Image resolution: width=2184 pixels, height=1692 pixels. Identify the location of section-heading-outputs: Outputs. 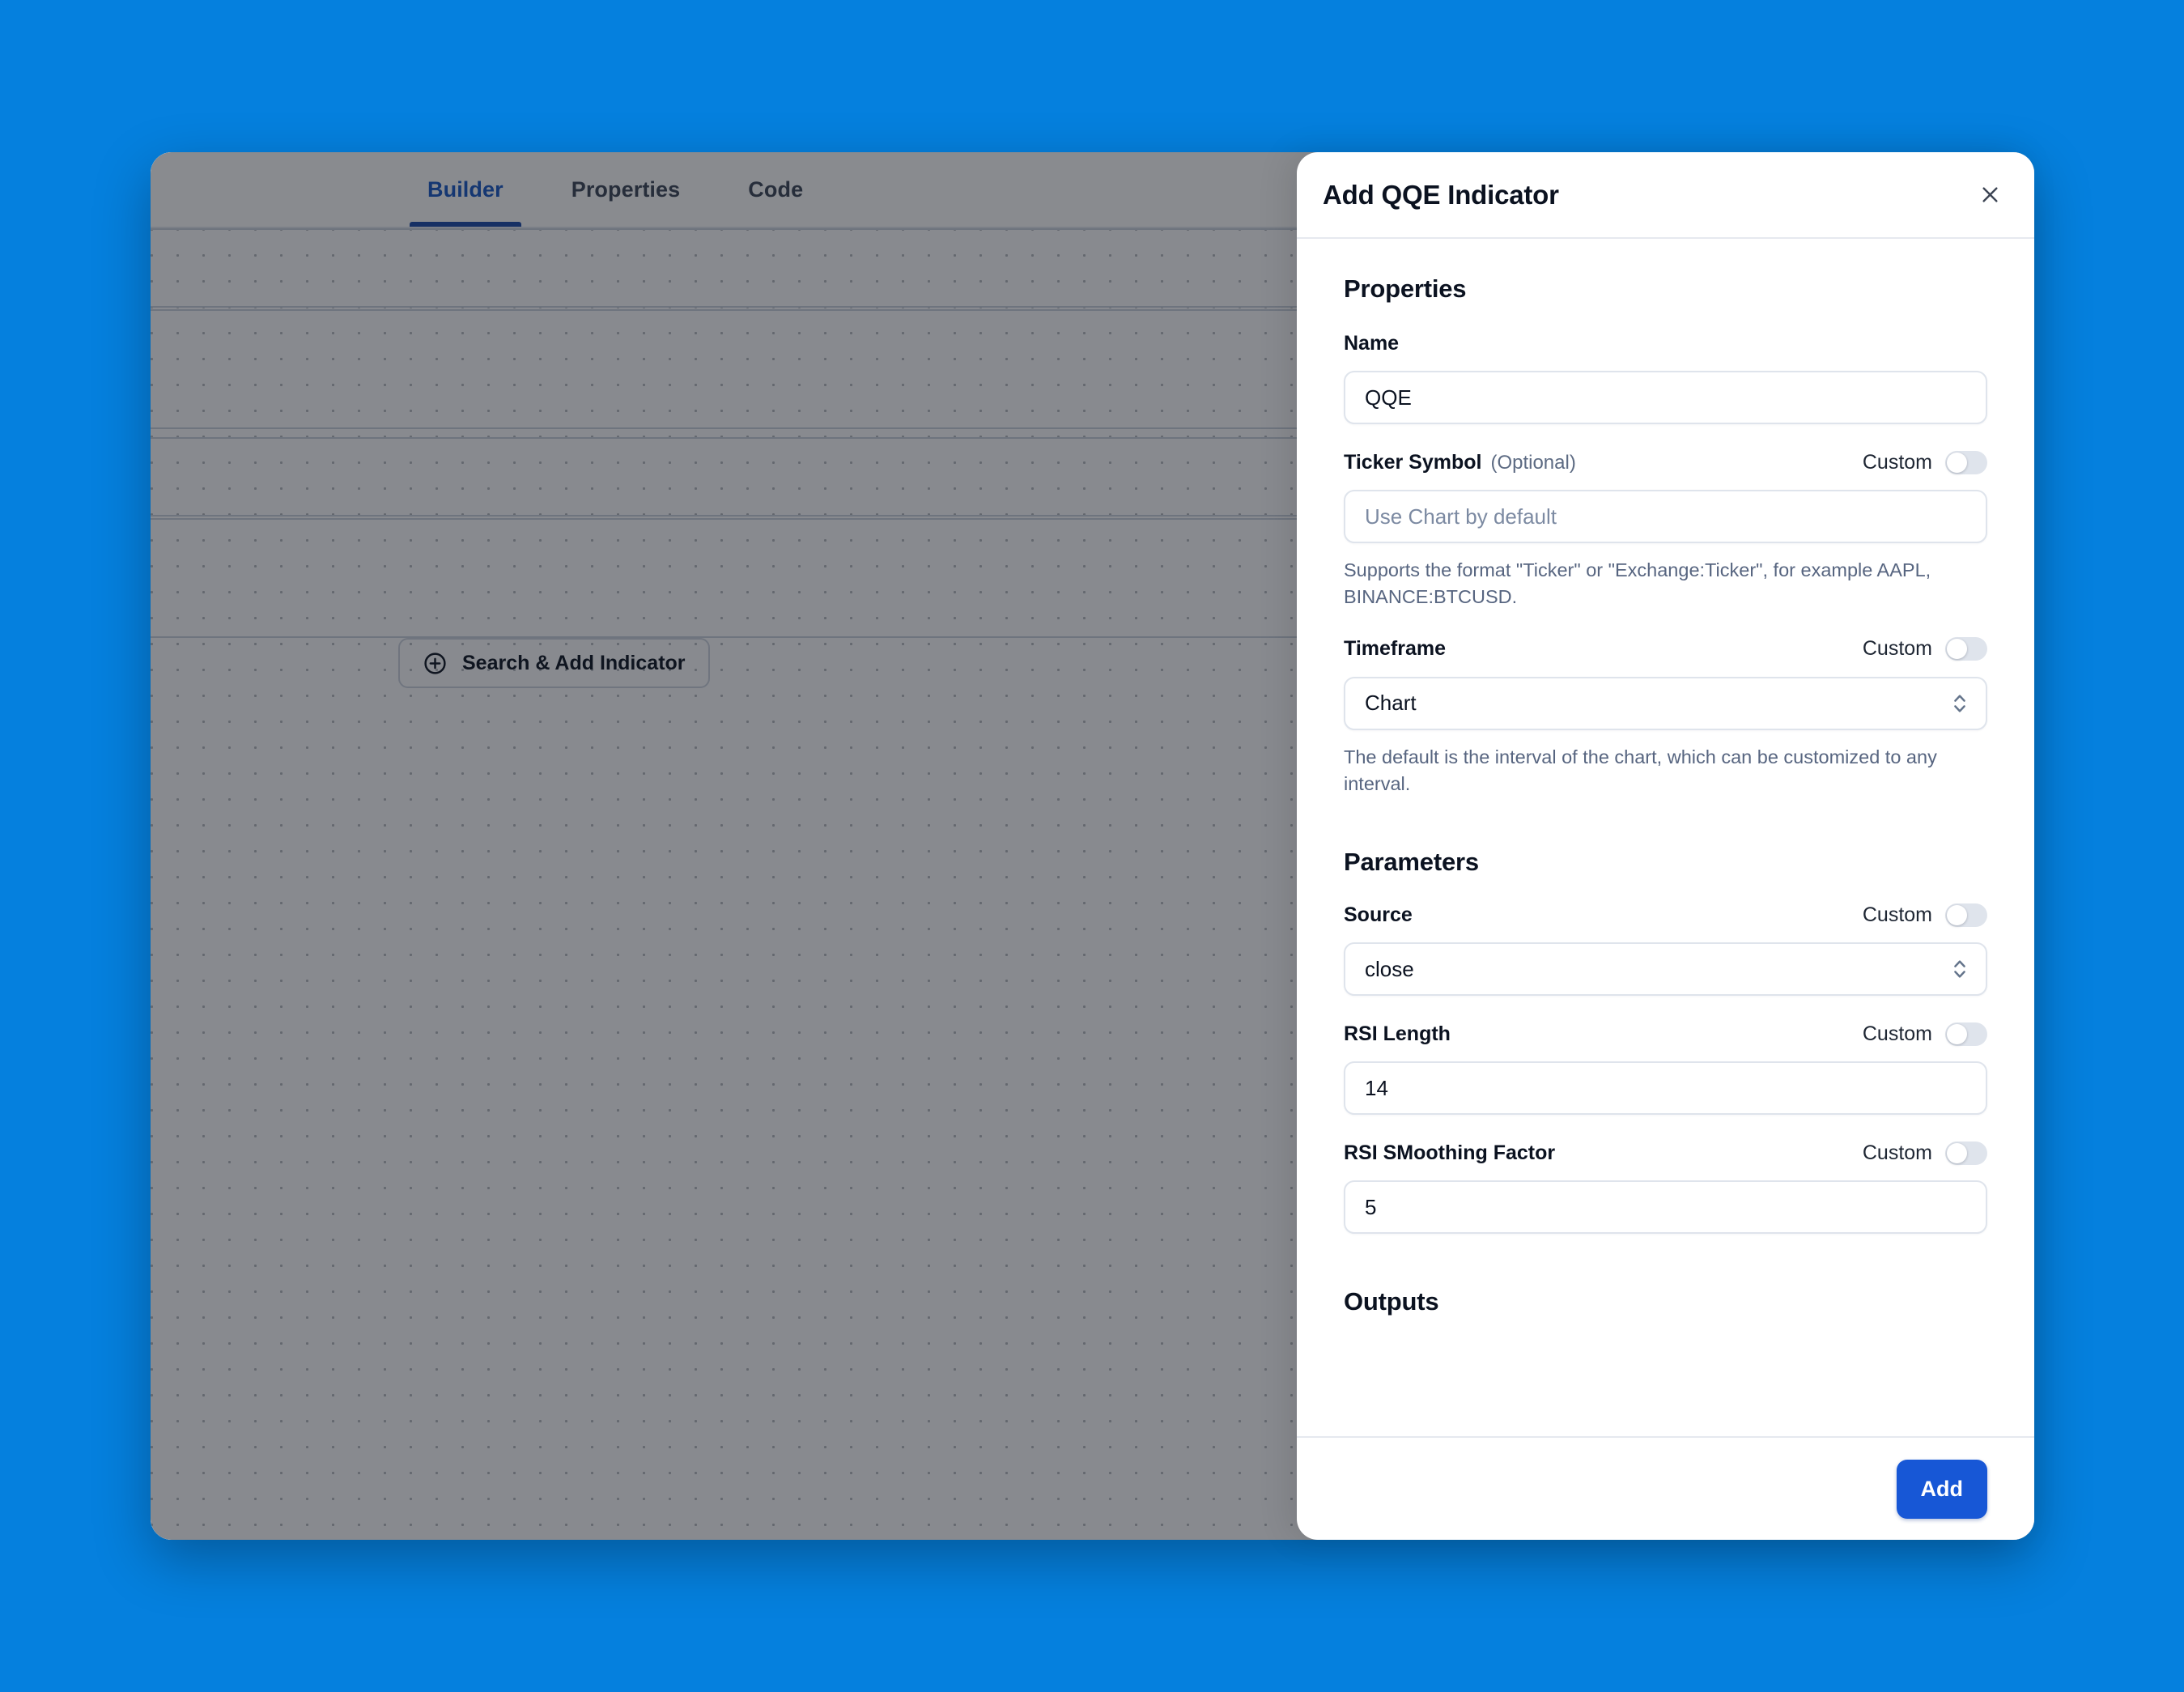
(1391, 1301).